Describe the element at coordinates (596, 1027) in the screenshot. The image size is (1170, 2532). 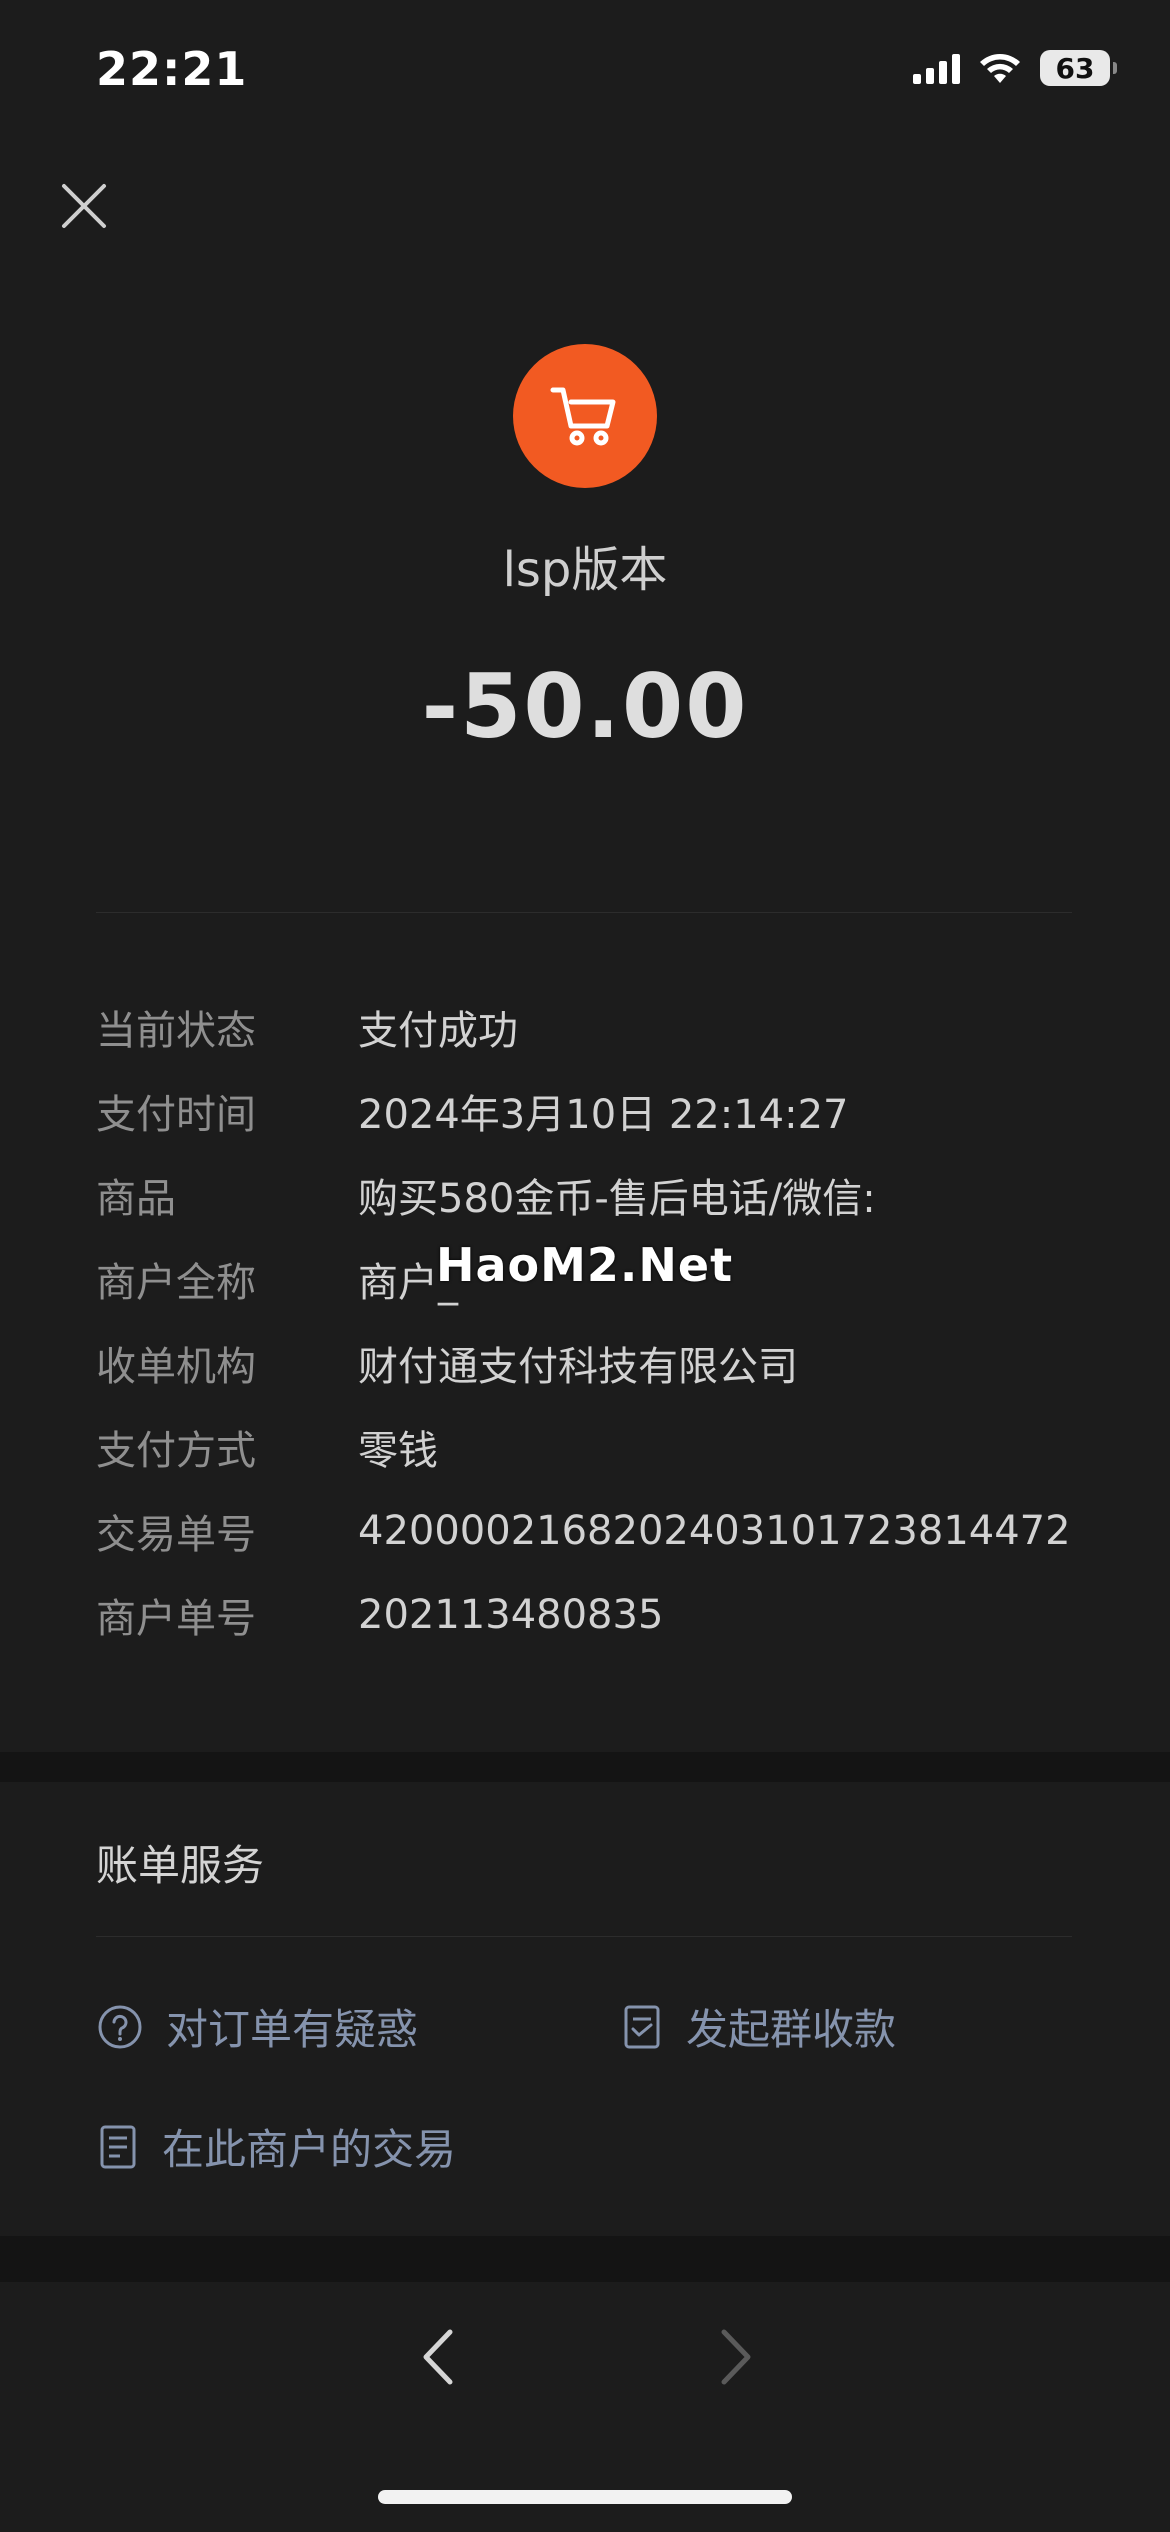
I see `detail-row-status: 当前状态 支付成功` at that location.